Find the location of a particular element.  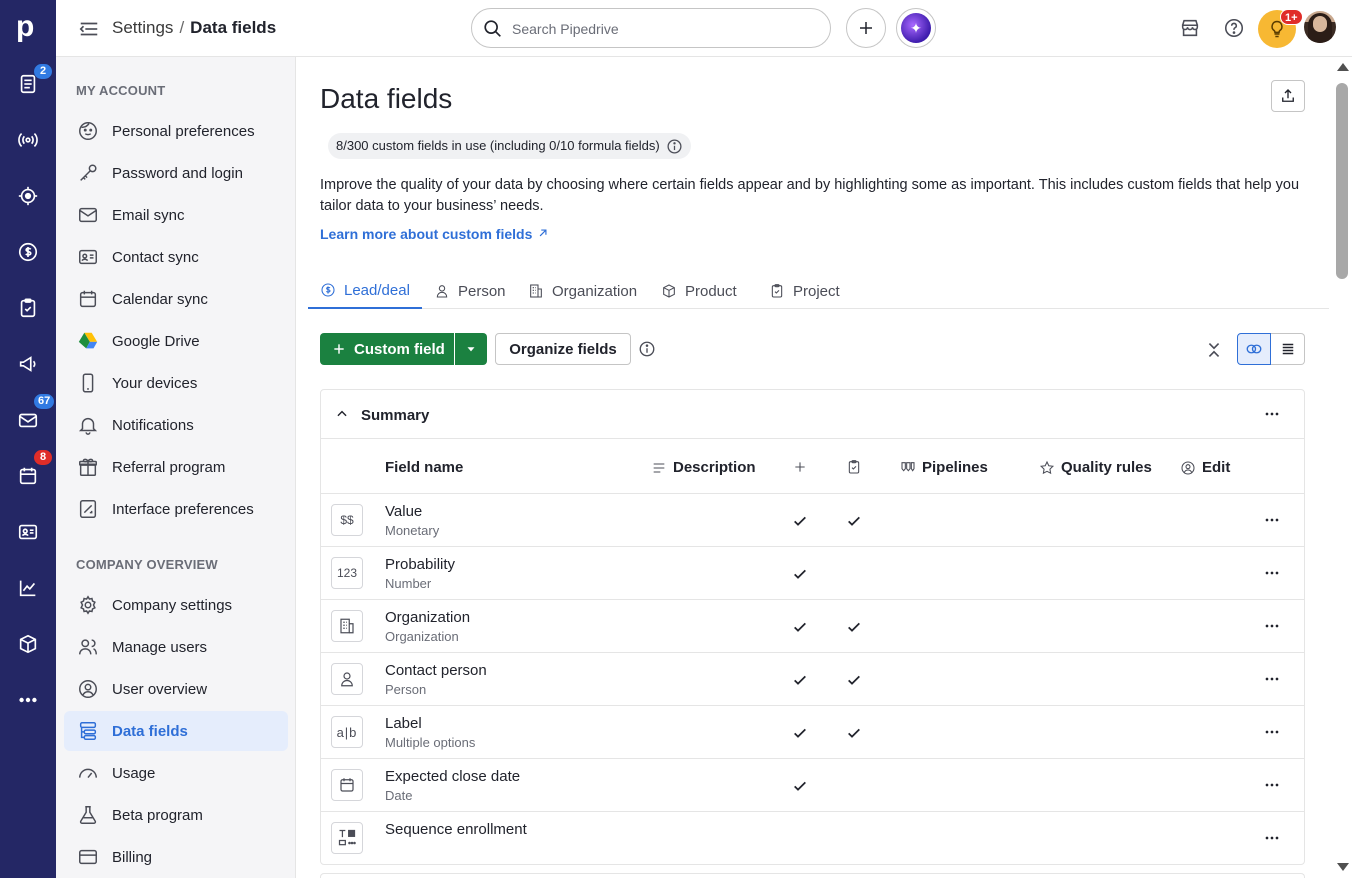

sidebar-item-billing: Billing is located at coordinates (176, 857).